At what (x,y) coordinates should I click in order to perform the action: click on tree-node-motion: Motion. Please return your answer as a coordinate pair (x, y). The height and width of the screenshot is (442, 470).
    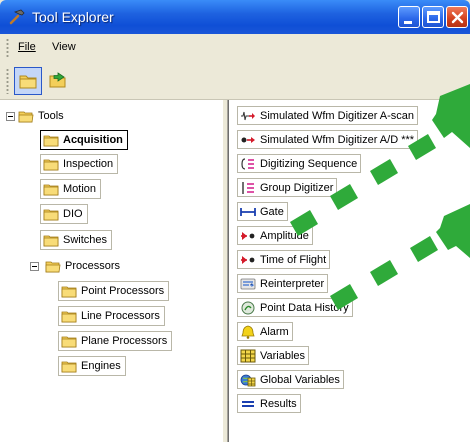
    Looking at the image, I should click on (71, 189).